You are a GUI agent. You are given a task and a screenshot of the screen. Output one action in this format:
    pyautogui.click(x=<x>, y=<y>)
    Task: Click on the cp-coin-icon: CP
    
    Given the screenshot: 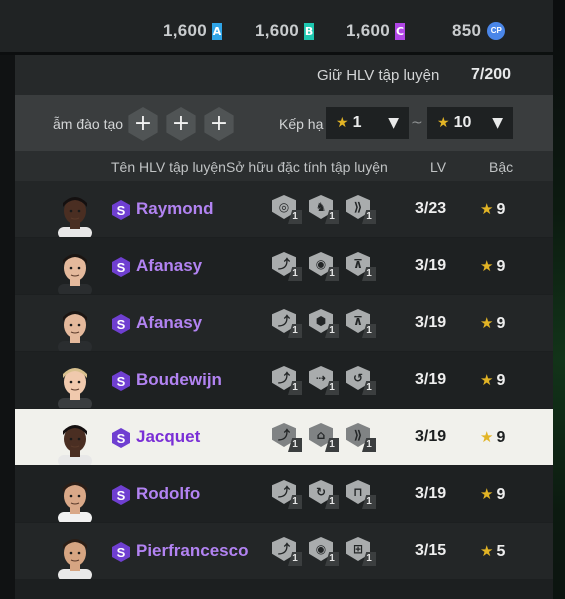 What is the action you would take?
    pyautogui.click(x=496, y=31)
    